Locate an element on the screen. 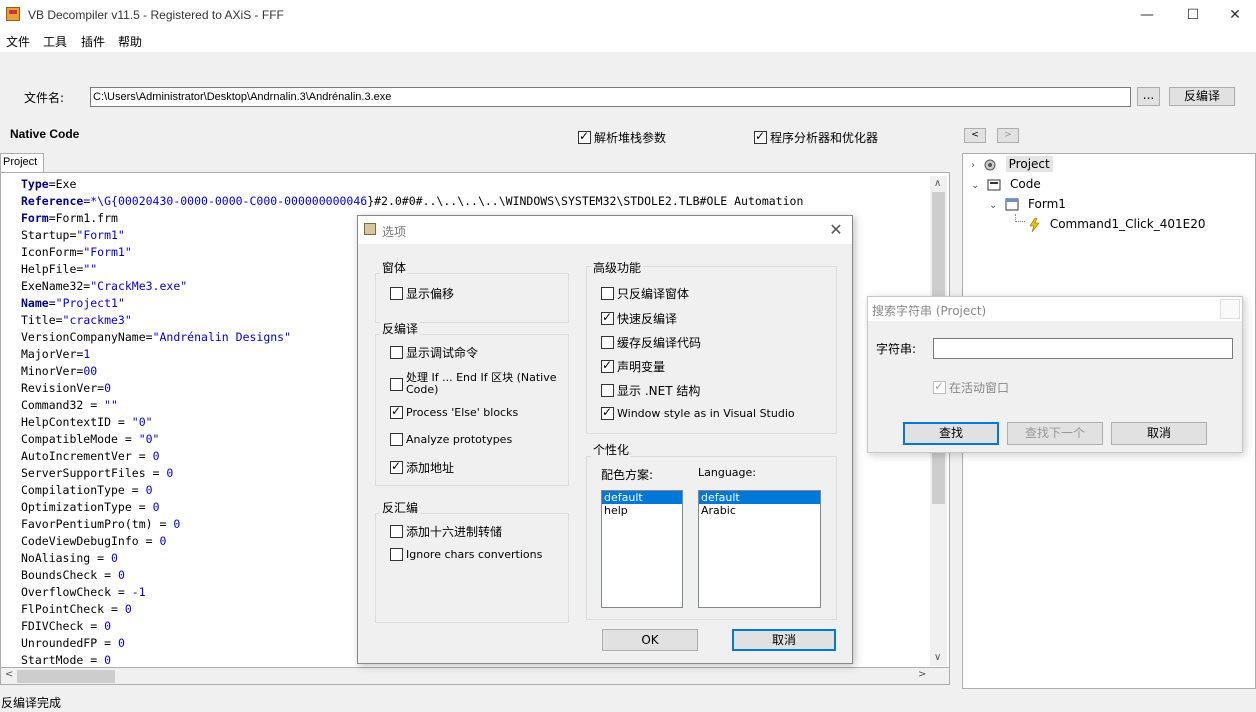 Image resolution: width=1256 pixels, height=712 pixels. option-show-offset: 显示偏移 is located at coordinates (422, 293).